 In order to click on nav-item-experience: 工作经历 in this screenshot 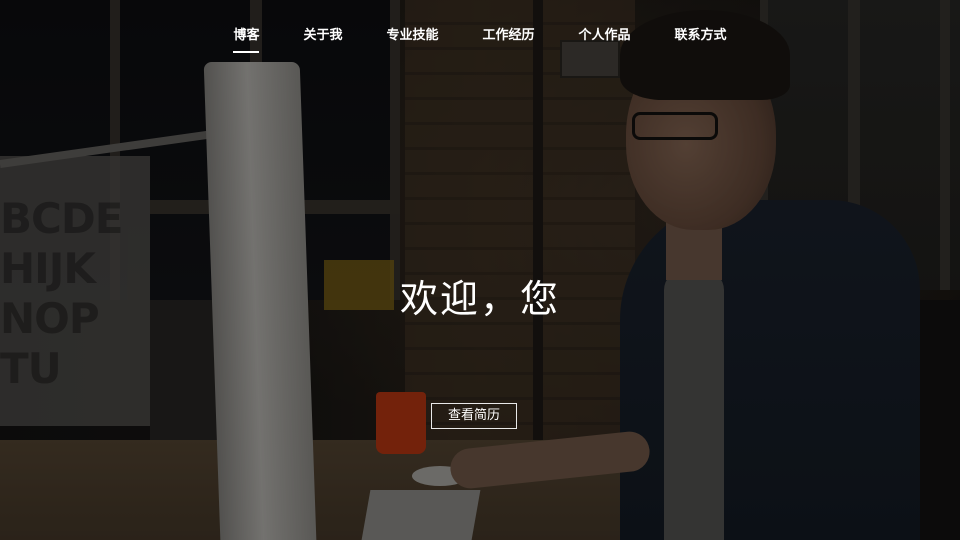, I will do `click(509, 33)`.